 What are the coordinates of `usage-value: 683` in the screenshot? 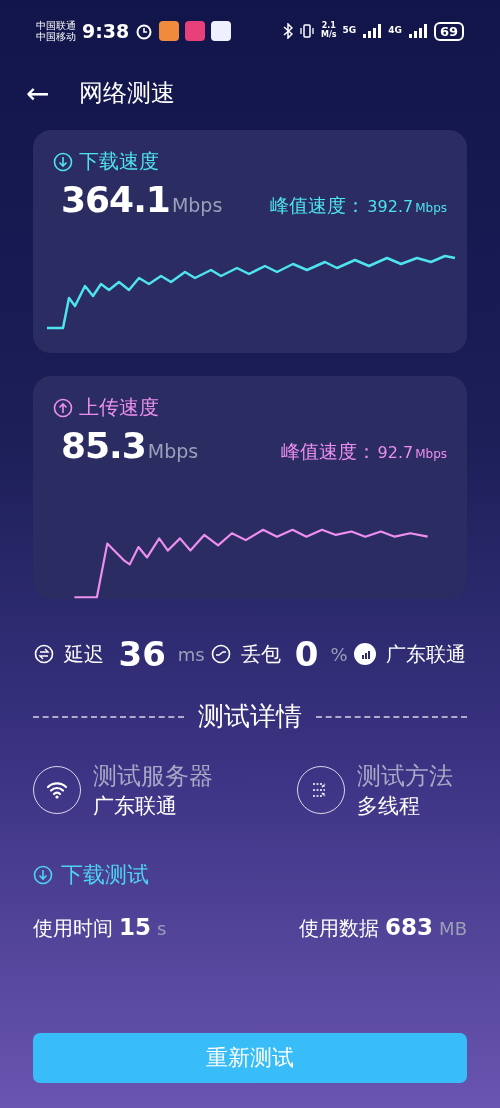 It's located at (409, 927).